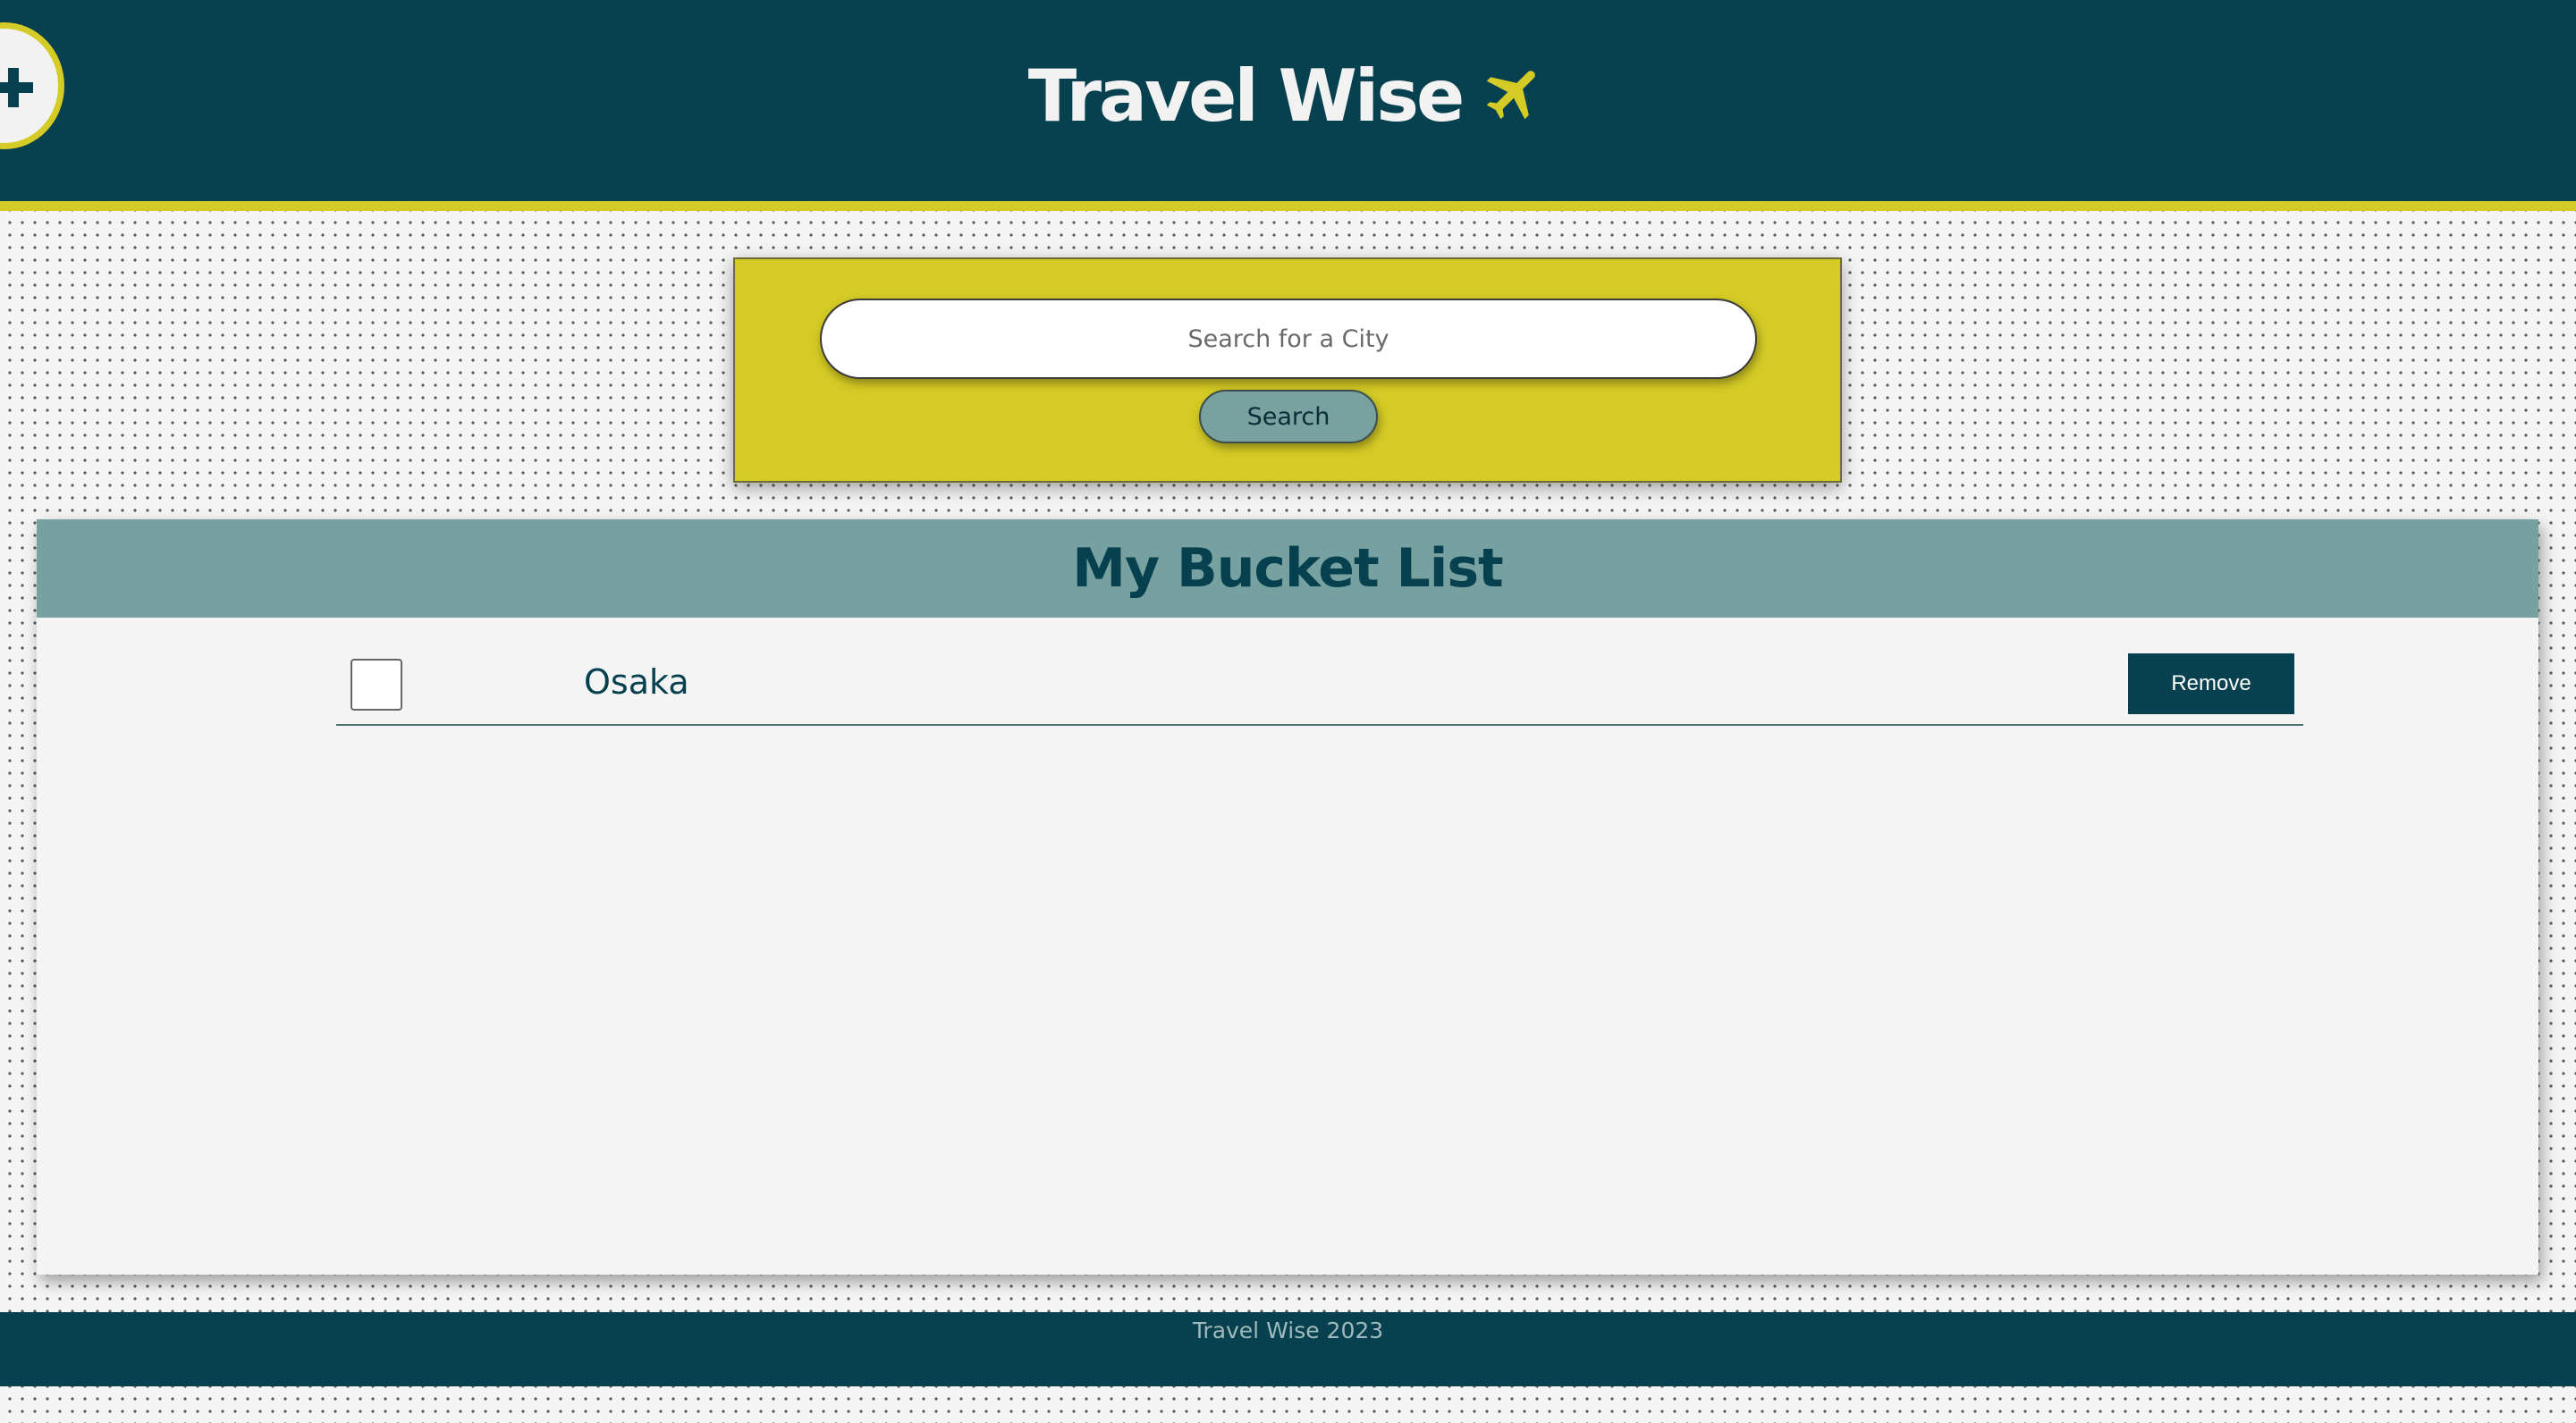 The image size is (2576, 1423). I want to click on bucket-list-header: My Bucket List, so click(1287, 568).